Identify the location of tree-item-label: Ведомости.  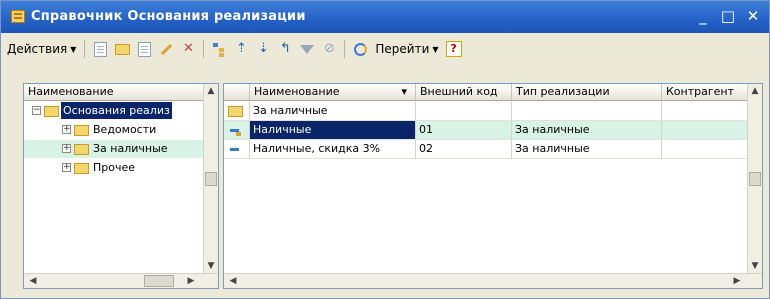
(125, 129).